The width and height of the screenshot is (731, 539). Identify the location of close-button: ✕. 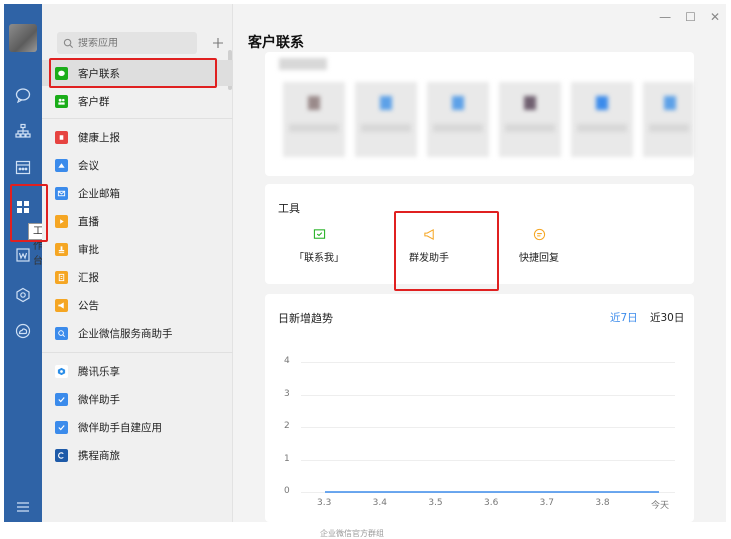
(715, 17).